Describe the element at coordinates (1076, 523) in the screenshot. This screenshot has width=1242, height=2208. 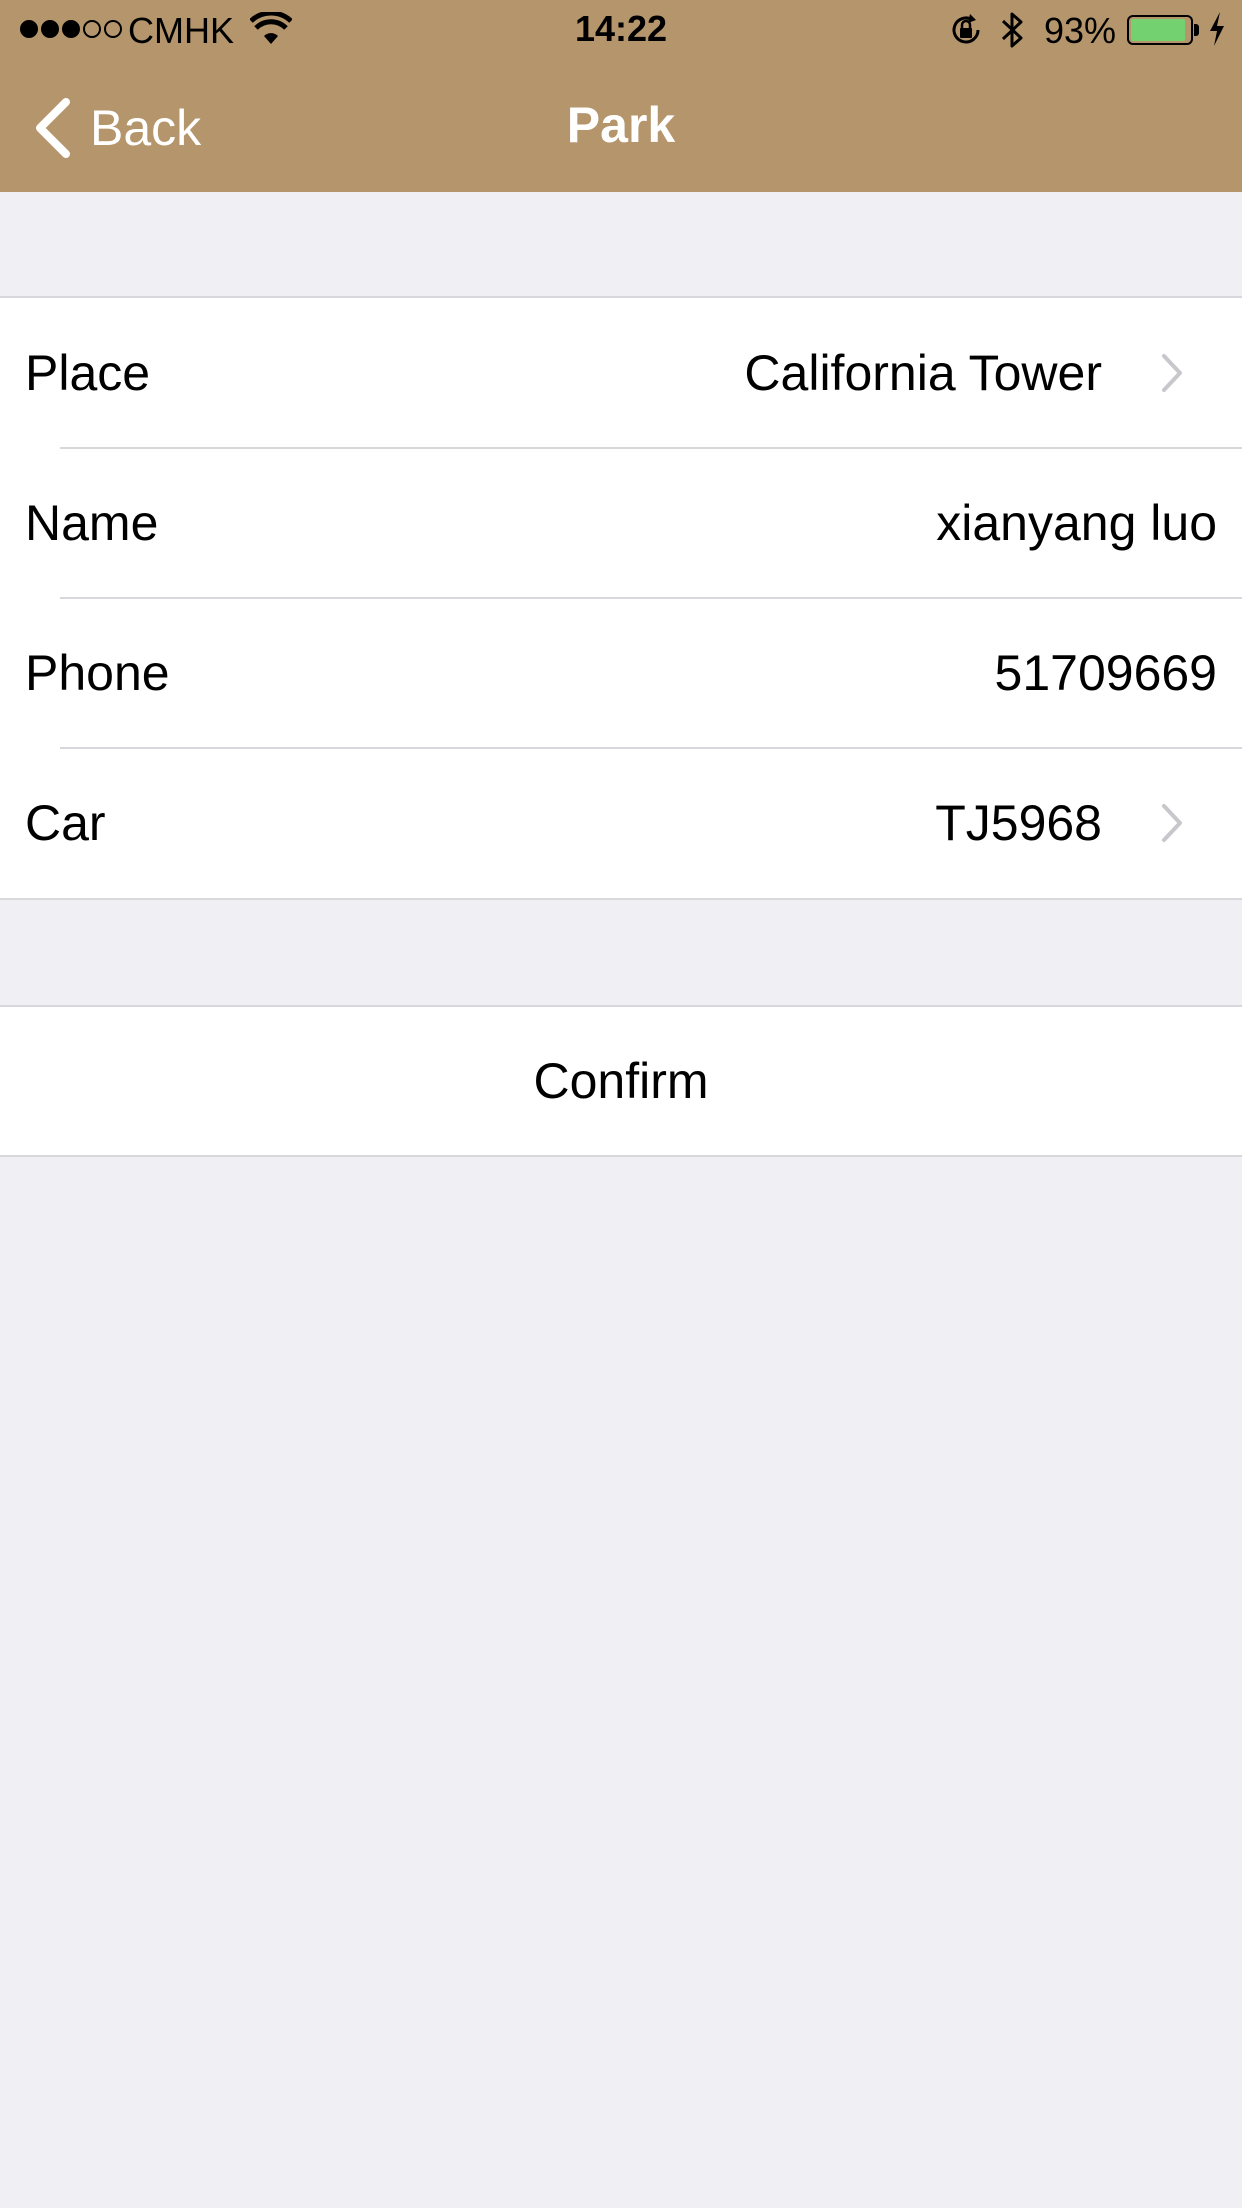
I see `name-value: xianyang luo` at that location.